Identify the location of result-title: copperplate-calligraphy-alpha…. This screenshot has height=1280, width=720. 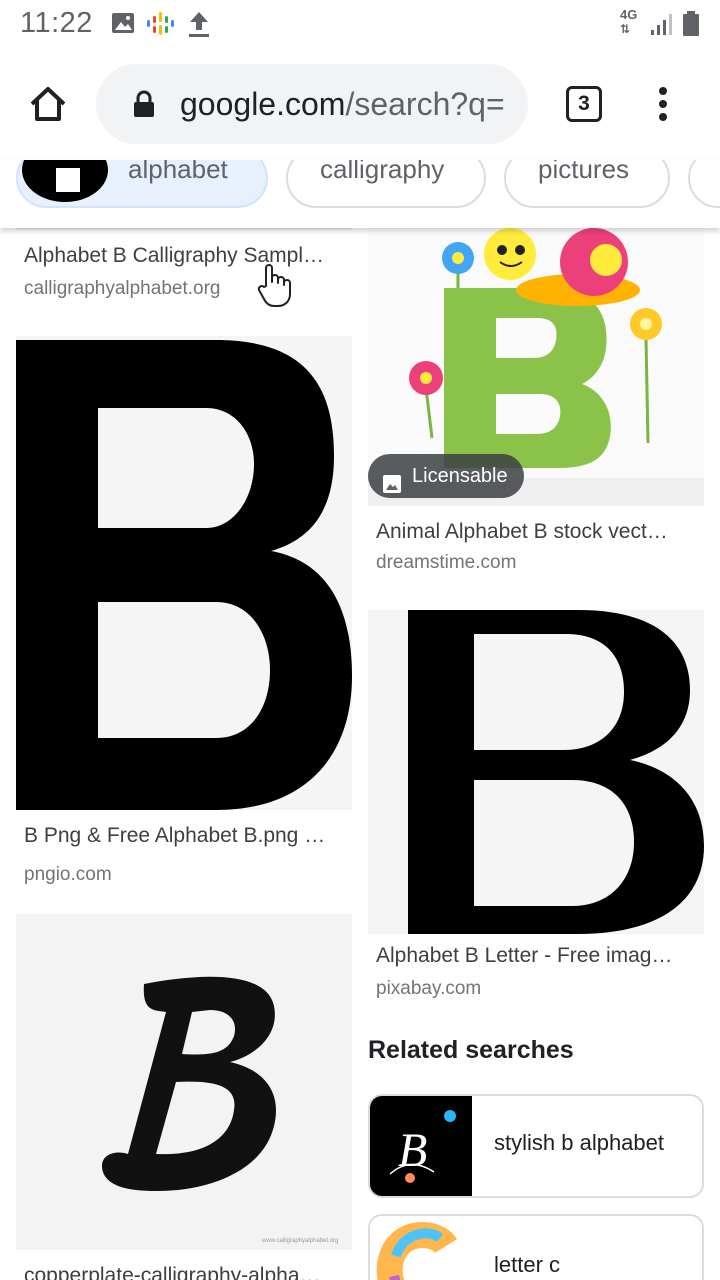
(184, 1272).